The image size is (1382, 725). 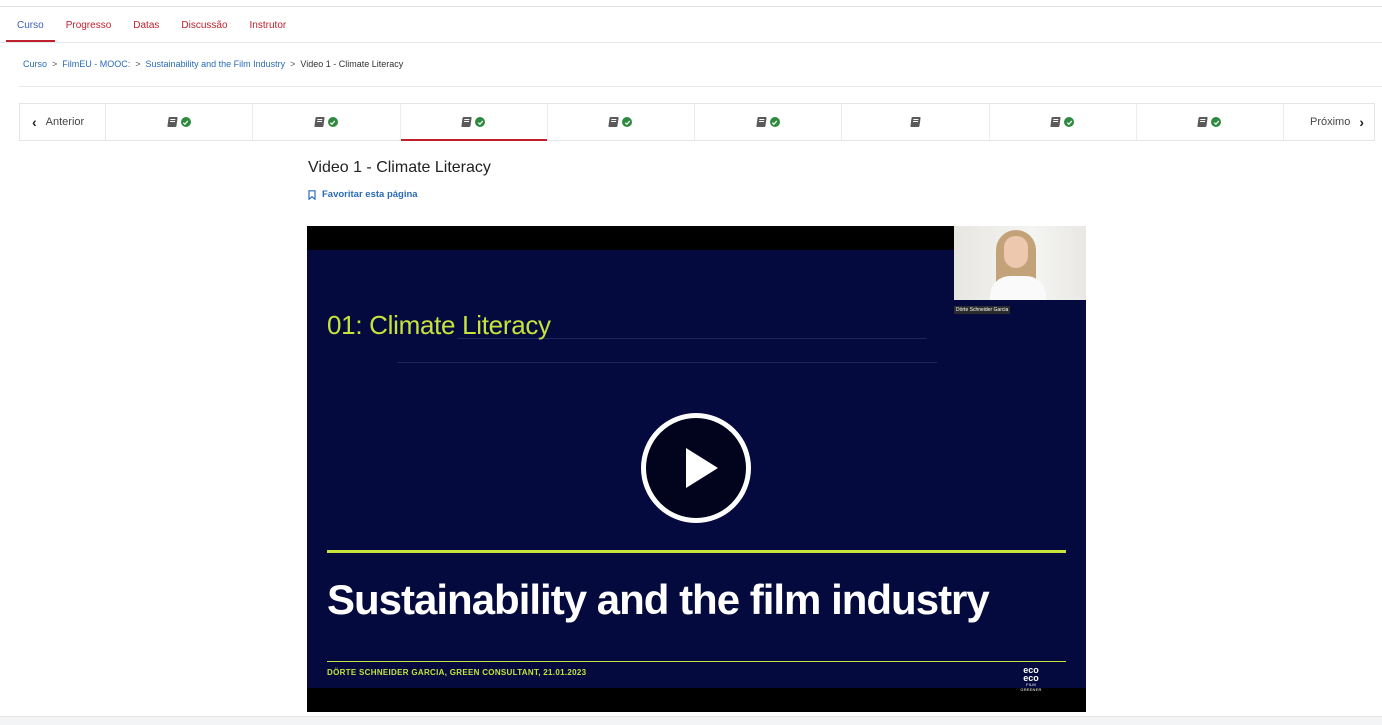 What do you see at coordinates (982, 310) in the screenshot?
I see `webcam-name-label: Dörte Schneider Garcia` at bounding box center [982, 310].